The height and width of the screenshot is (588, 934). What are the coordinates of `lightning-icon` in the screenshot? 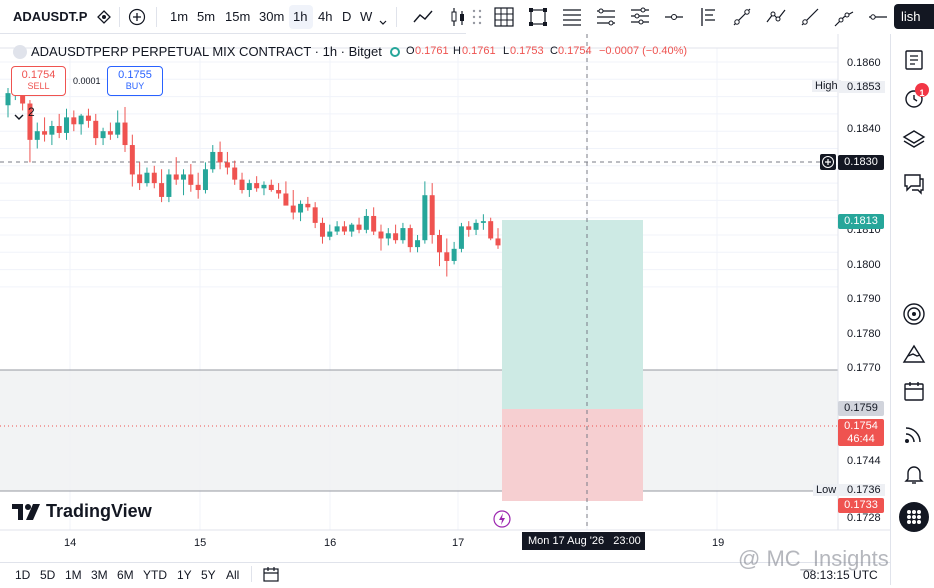 It's located at (502, 521).